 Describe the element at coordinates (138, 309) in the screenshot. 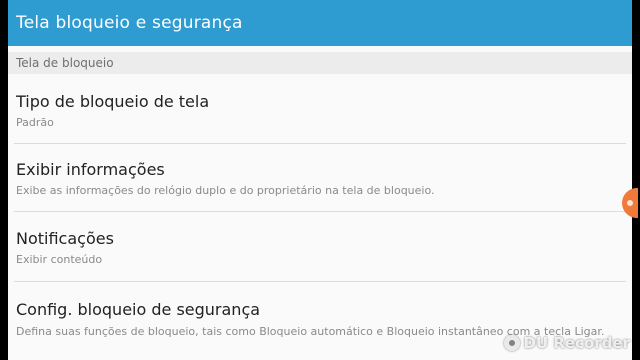

I see `setting-title: Config. bloqueio de segurança` at that location.